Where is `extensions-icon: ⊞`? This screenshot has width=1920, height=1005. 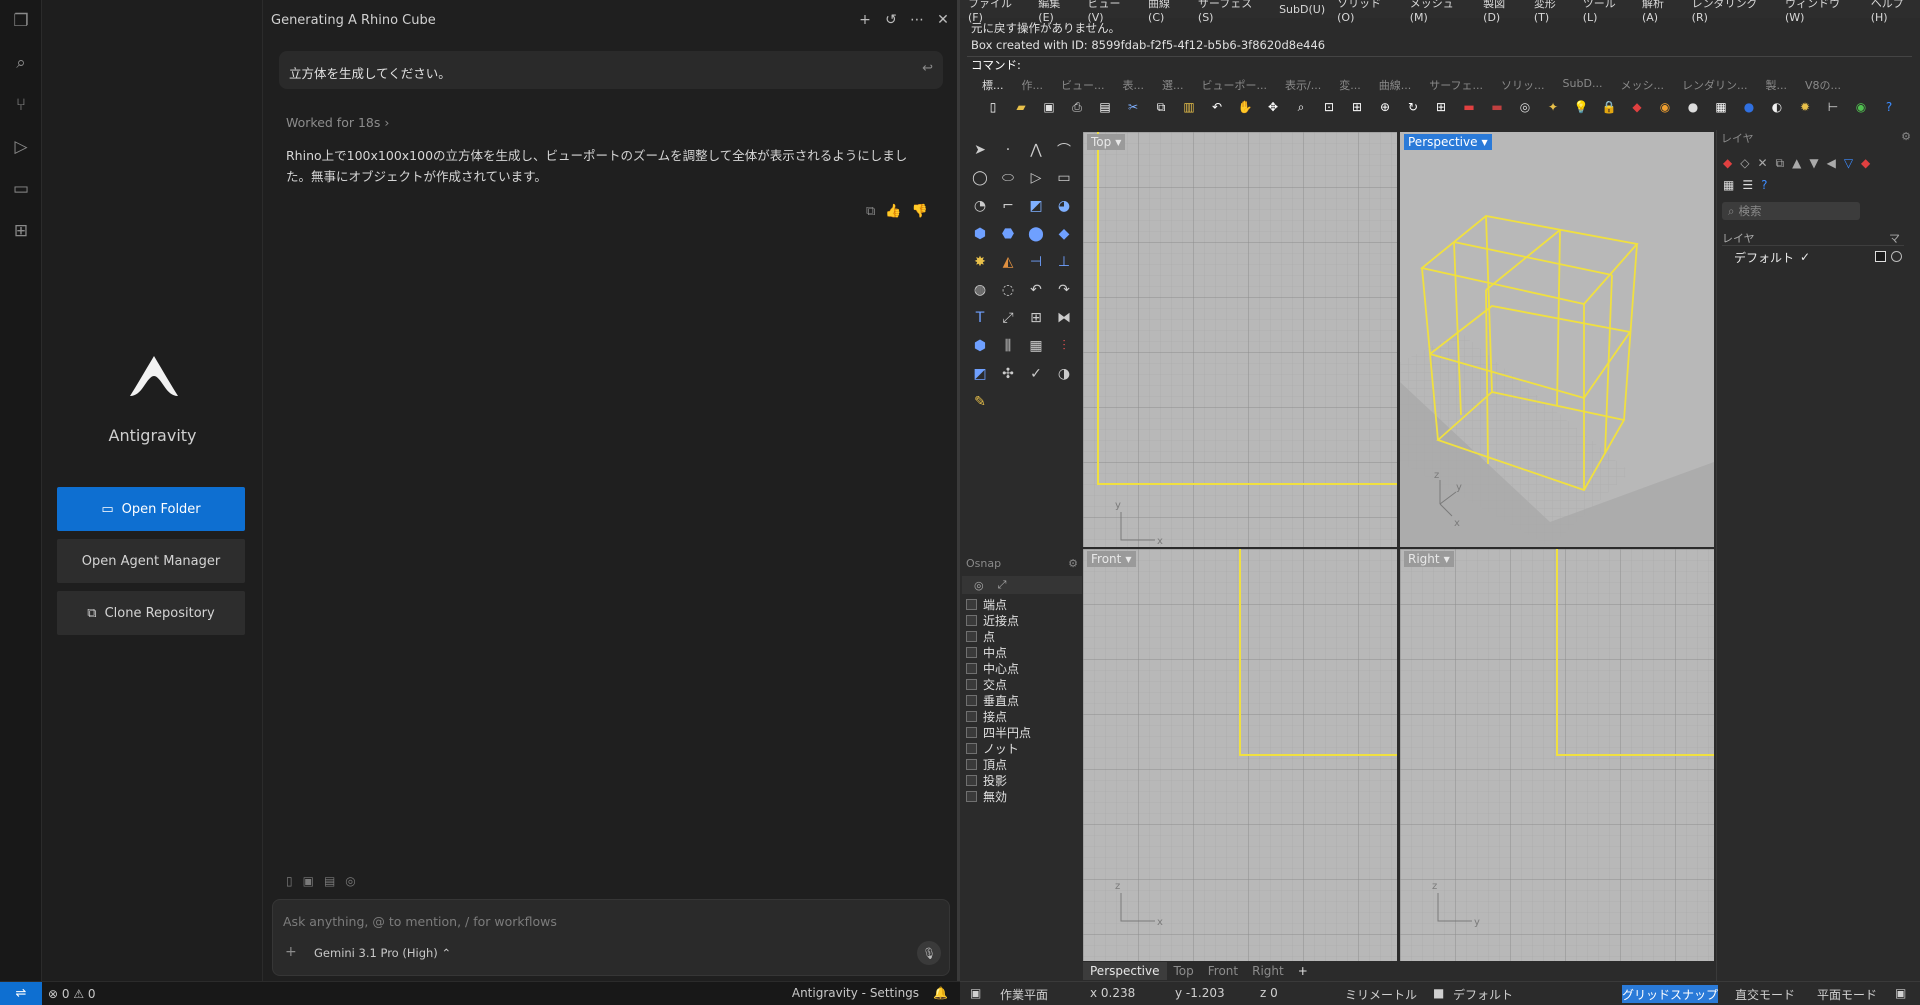 extensions-icon: ⊞ is located at coordinates (21, 231).